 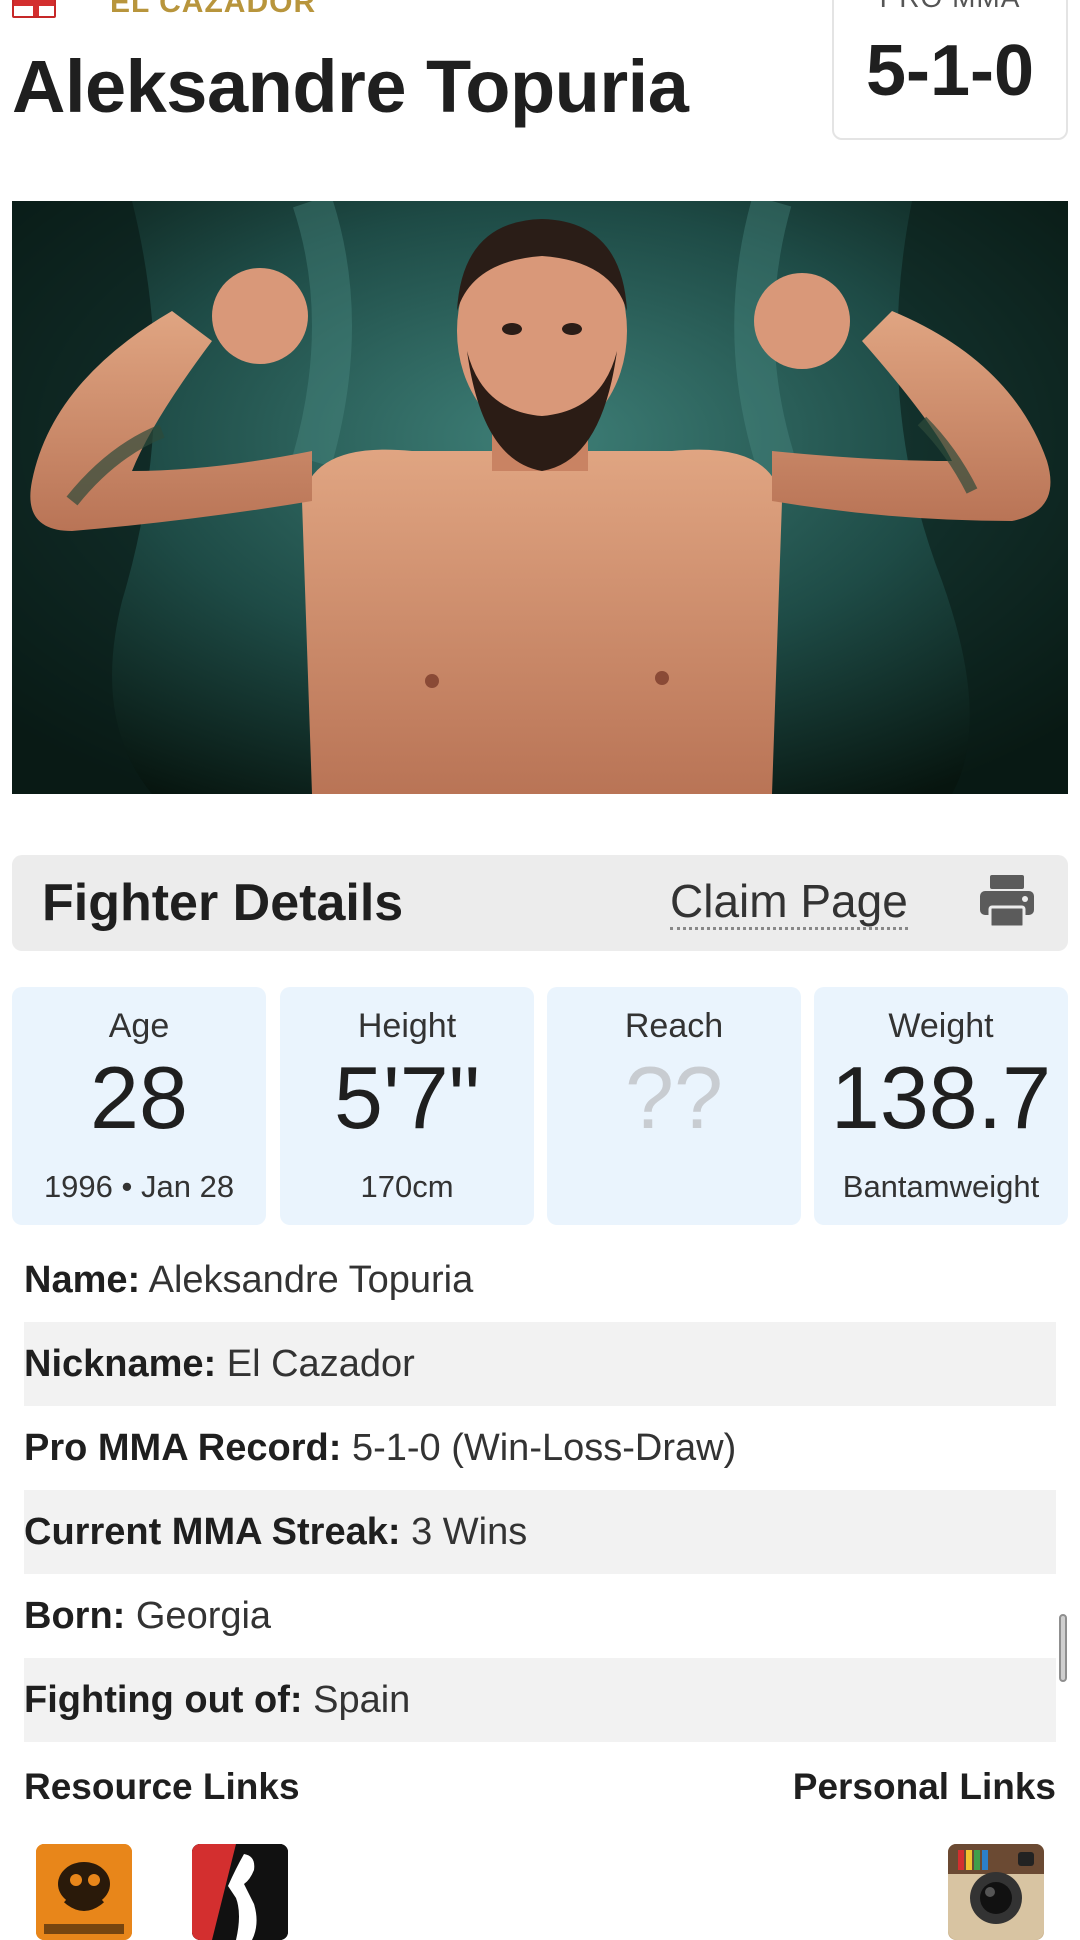 What do you see at coordinates (674, 1097) in the screenshot?
I see `stat-value: ??` at bounding box center [674, 1097].